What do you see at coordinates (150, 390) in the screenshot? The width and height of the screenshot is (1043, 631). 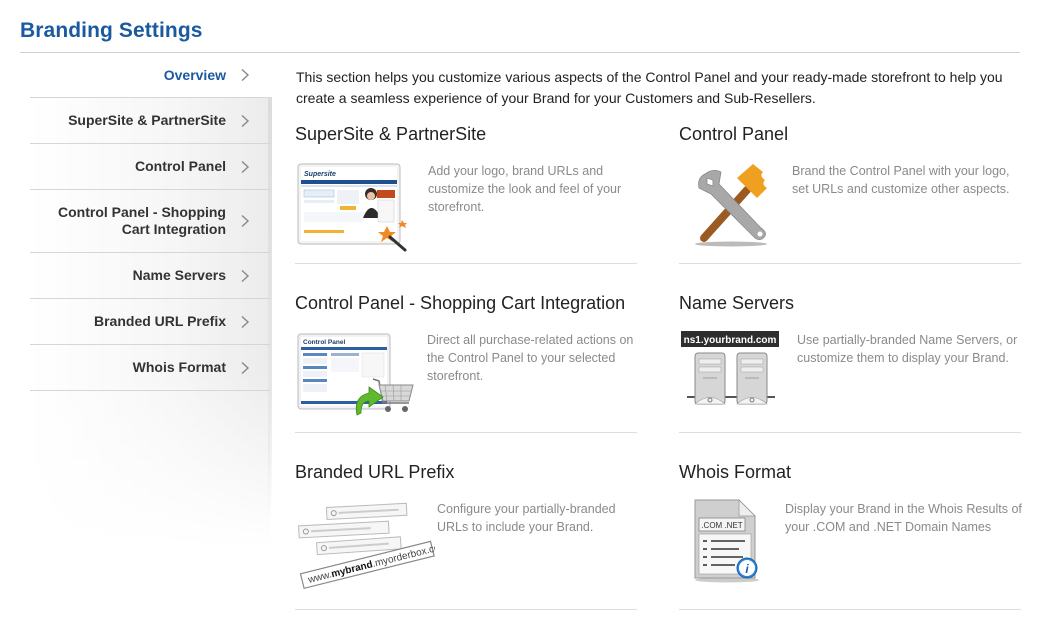 I see `sidebar-divider` at bounding box center [150, 390].